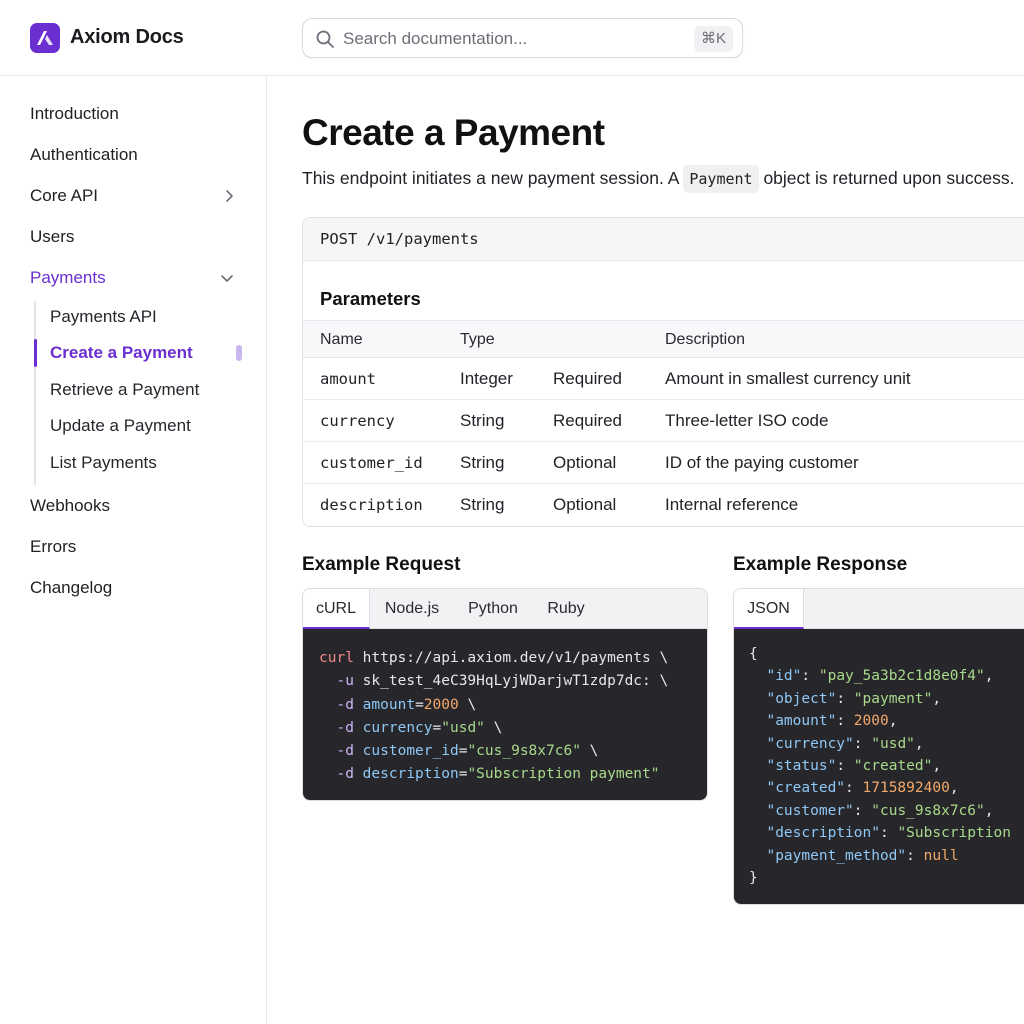 The image size is (1024, 1024). What do you see at coordinates (357, 421) in the screenshot?
I see `param-name: currency` at bounding box center [357, 421].